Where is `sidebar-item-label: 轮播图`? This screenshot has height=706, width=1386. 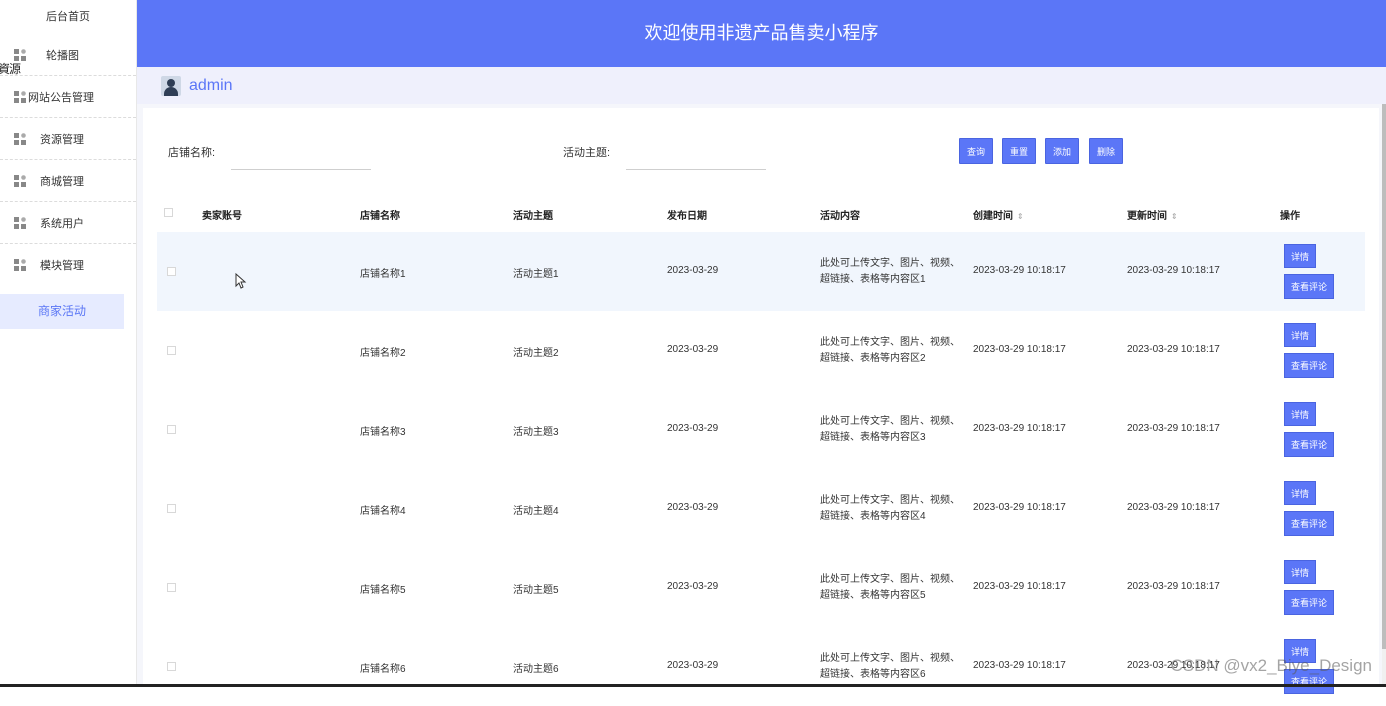 sidebar-item-label: 轮播图 is located at coordinates (62, 55).